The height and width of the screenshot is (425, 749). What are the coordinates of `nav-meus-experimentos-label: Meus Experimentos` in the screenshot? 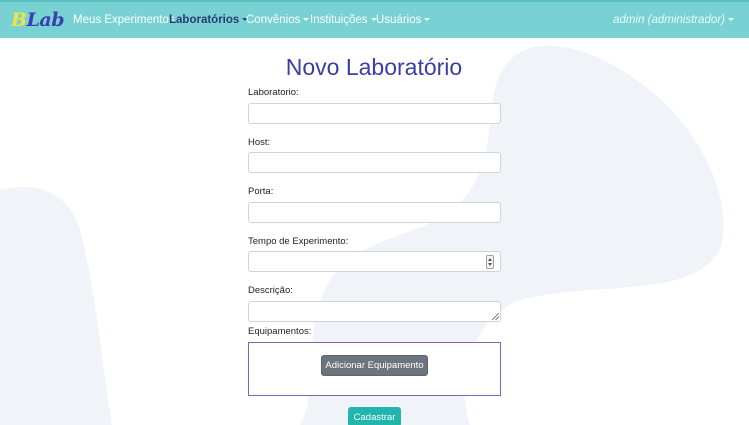 It's located at (124, 20).